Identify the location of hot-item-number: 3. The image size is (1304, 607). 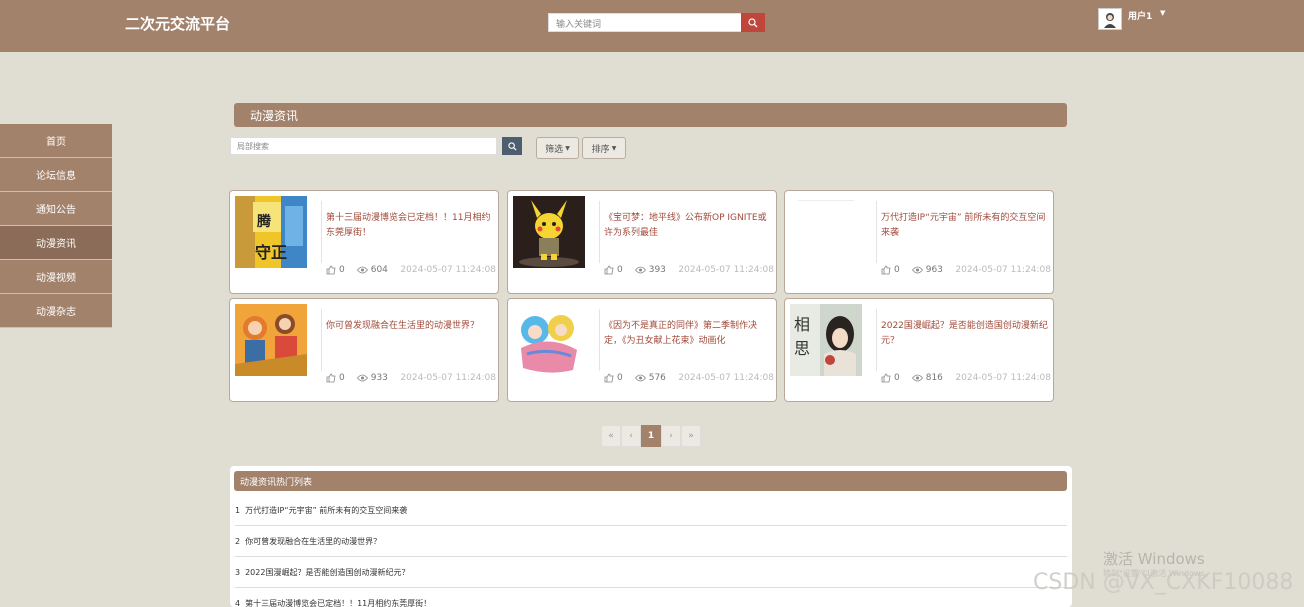
(238, 572).